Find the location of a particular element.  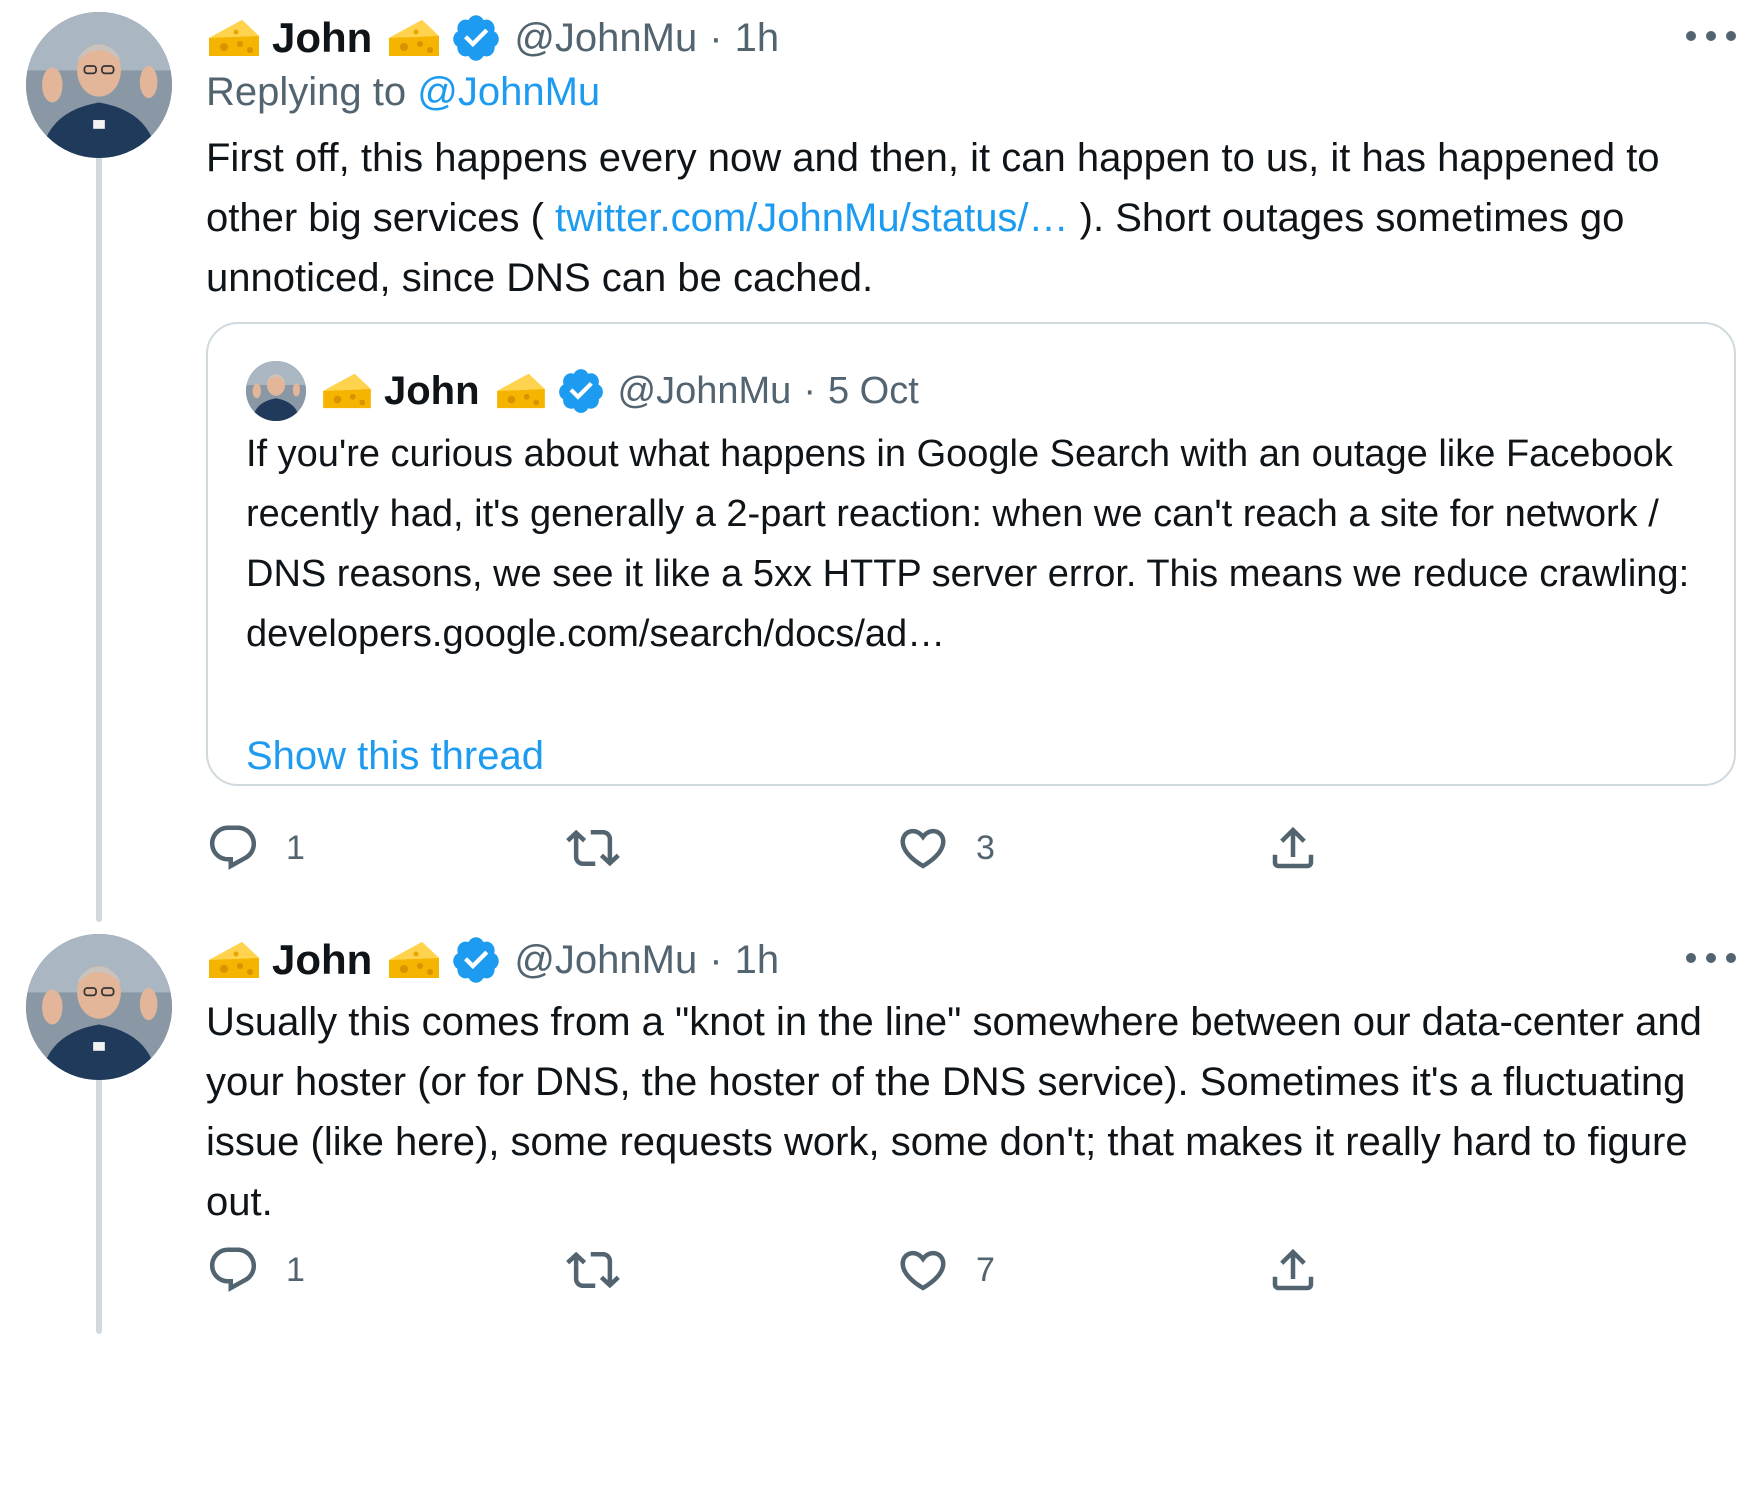

replying-to: Replying to @JohnMu is located at coordinates (403, 92).